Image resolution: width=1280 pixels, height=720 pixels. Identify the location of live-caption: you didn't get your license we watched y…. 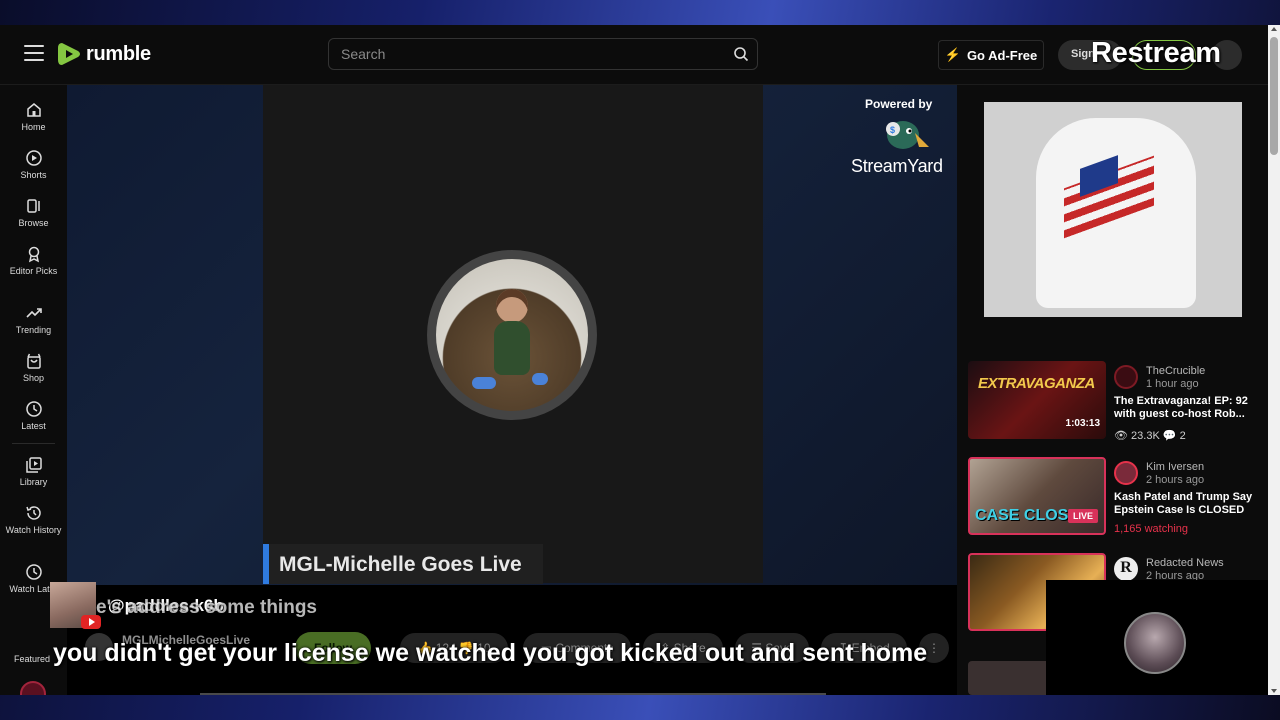
(490, 653).